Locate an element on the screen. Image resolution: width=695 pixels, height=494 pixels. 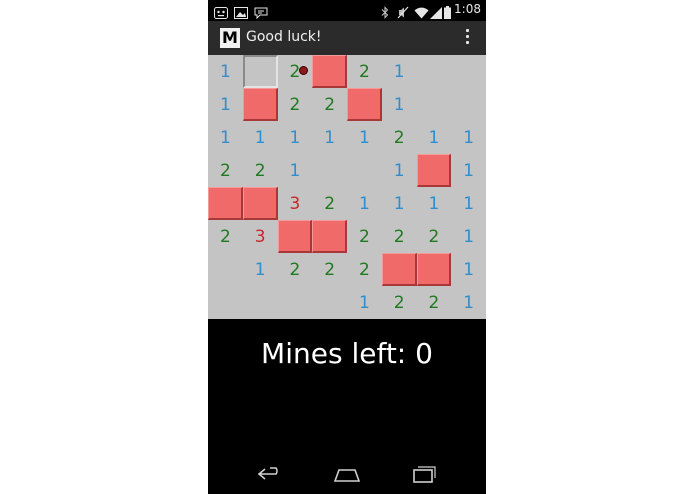
unrevealed-cell is located at coordinates (260, 71).